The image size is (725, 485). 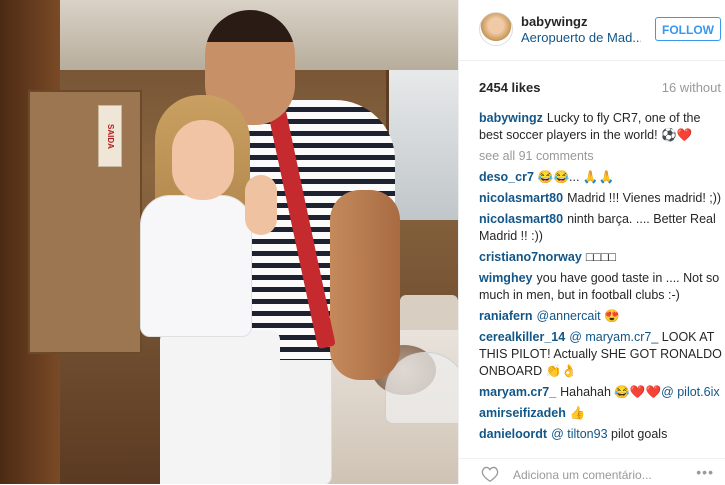 I want to click on comment-user-link: danieloordt, so click(x=513, y=434).